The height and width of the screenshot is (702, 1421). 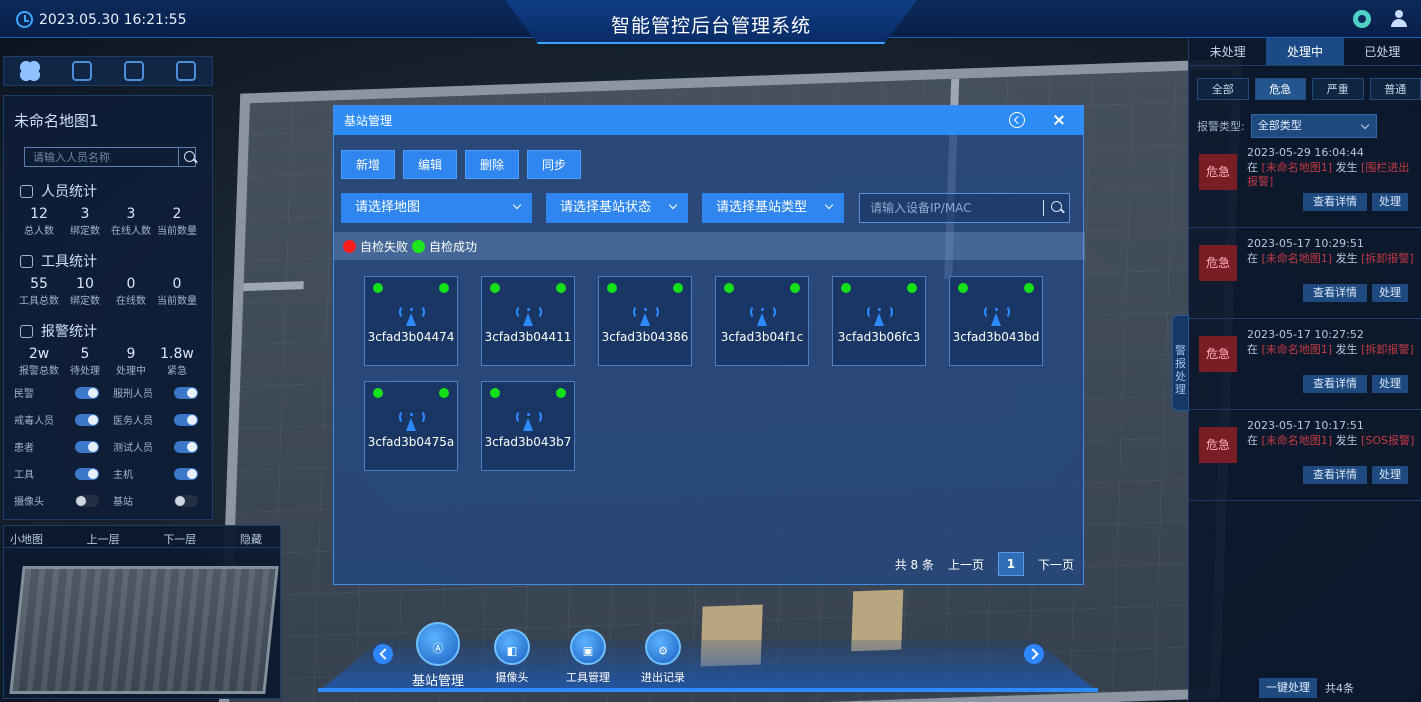 What do you see at coordinates (879, 321) in the screenshot?
I see `station-card: 3cfad3b06fc3` at bounding box center [879, 321].